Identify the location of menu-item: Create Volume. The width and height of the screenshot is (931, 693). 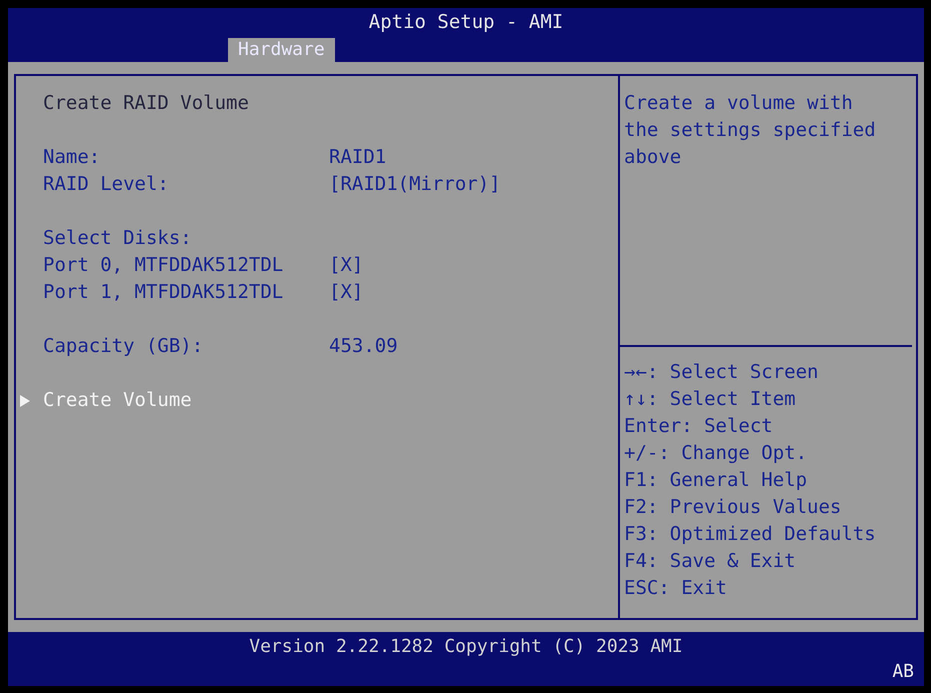
(319, 400).